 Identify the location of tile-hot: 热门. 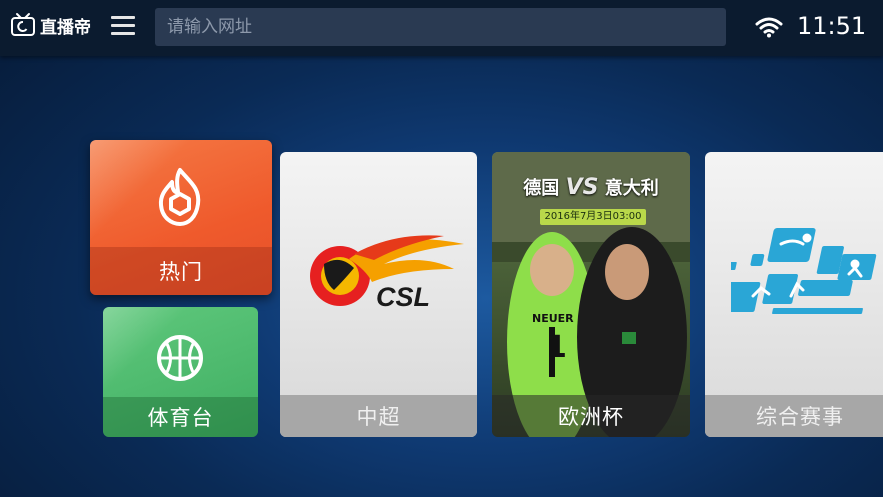
(181, 217).